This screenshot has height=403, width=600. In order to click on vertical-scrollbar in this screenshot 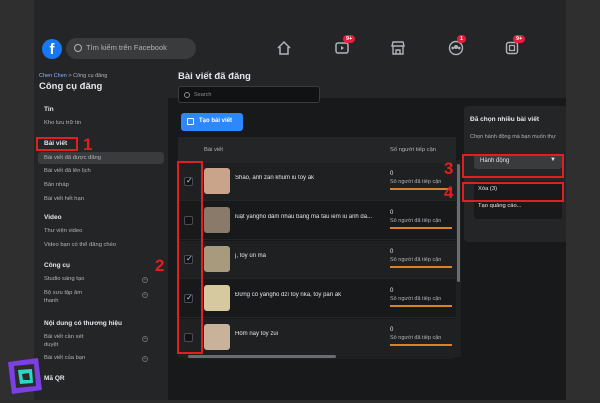, I will do `click(458, 258)`.